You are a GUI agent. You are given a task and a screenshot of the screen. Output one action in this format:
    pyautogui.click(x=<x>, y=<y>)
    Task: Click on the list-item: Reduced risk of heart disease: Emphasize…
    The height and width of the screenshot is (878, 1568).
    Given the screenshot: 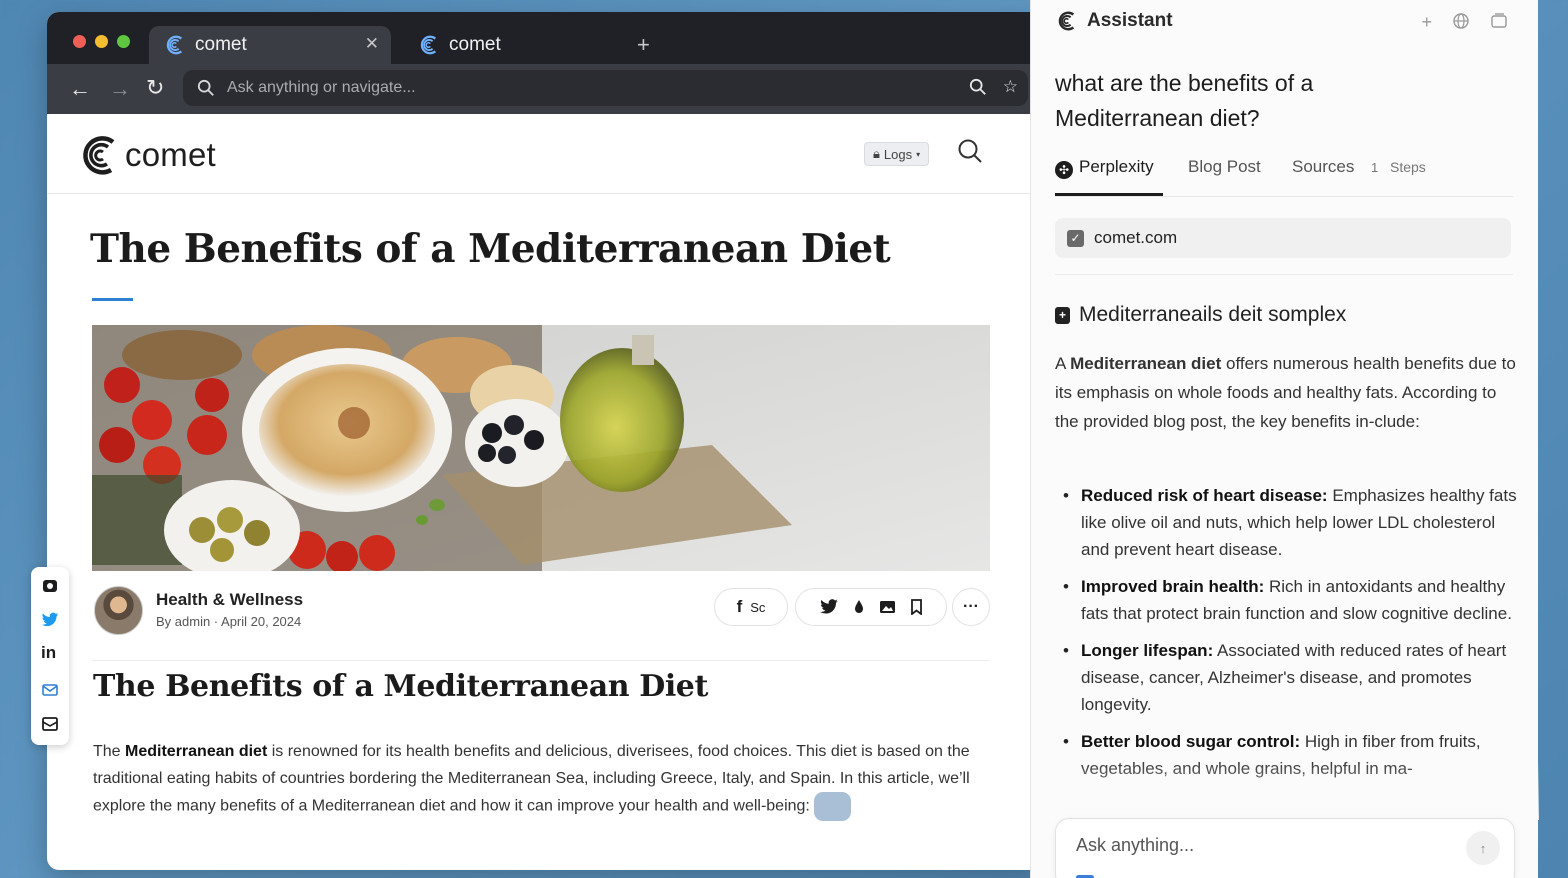 What is the action you would take?
    pyautogui.click(x=1290, y=522)
    